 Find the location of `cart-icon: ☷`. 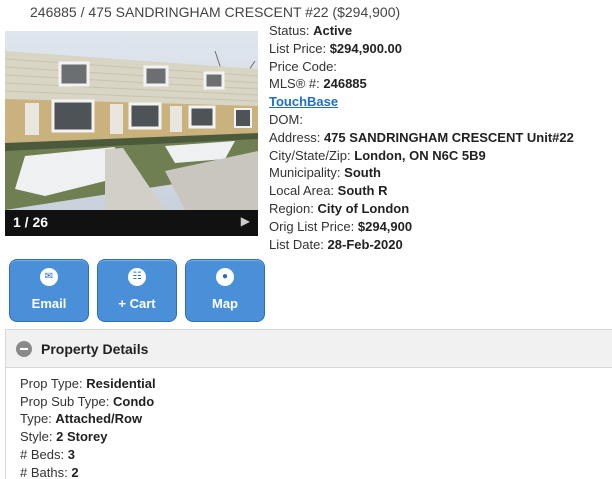

cart-icon: ☷ is located at coordinates (137, 277).